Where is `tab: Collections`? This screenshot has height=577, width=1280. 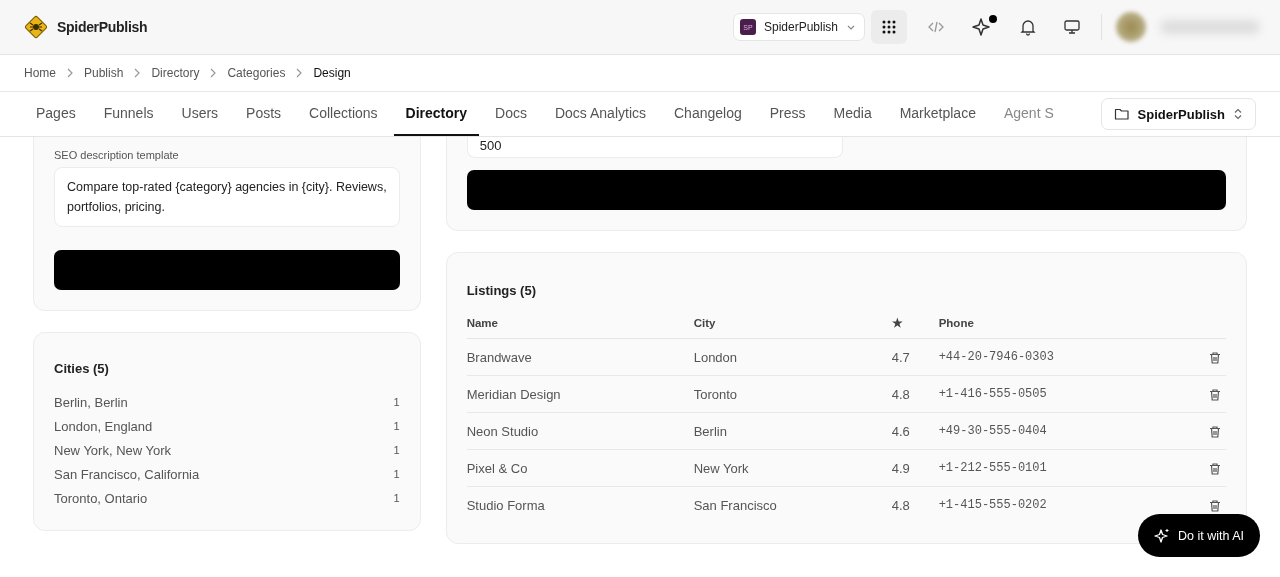 tab: Collections is located at coordinates (343, 114).